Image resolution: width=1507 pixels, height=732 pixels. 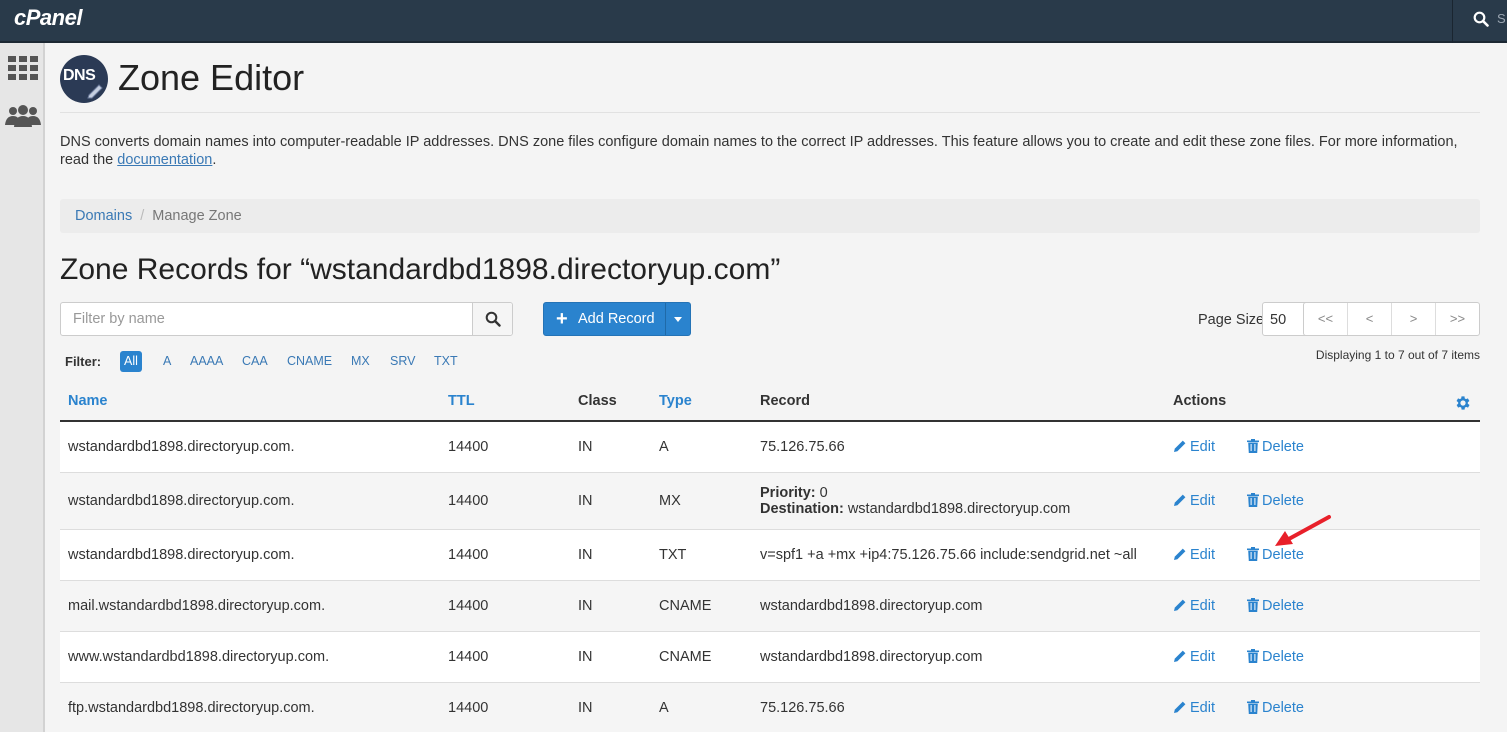 I want to click on top-search: S, so click(x=1479, y=21).